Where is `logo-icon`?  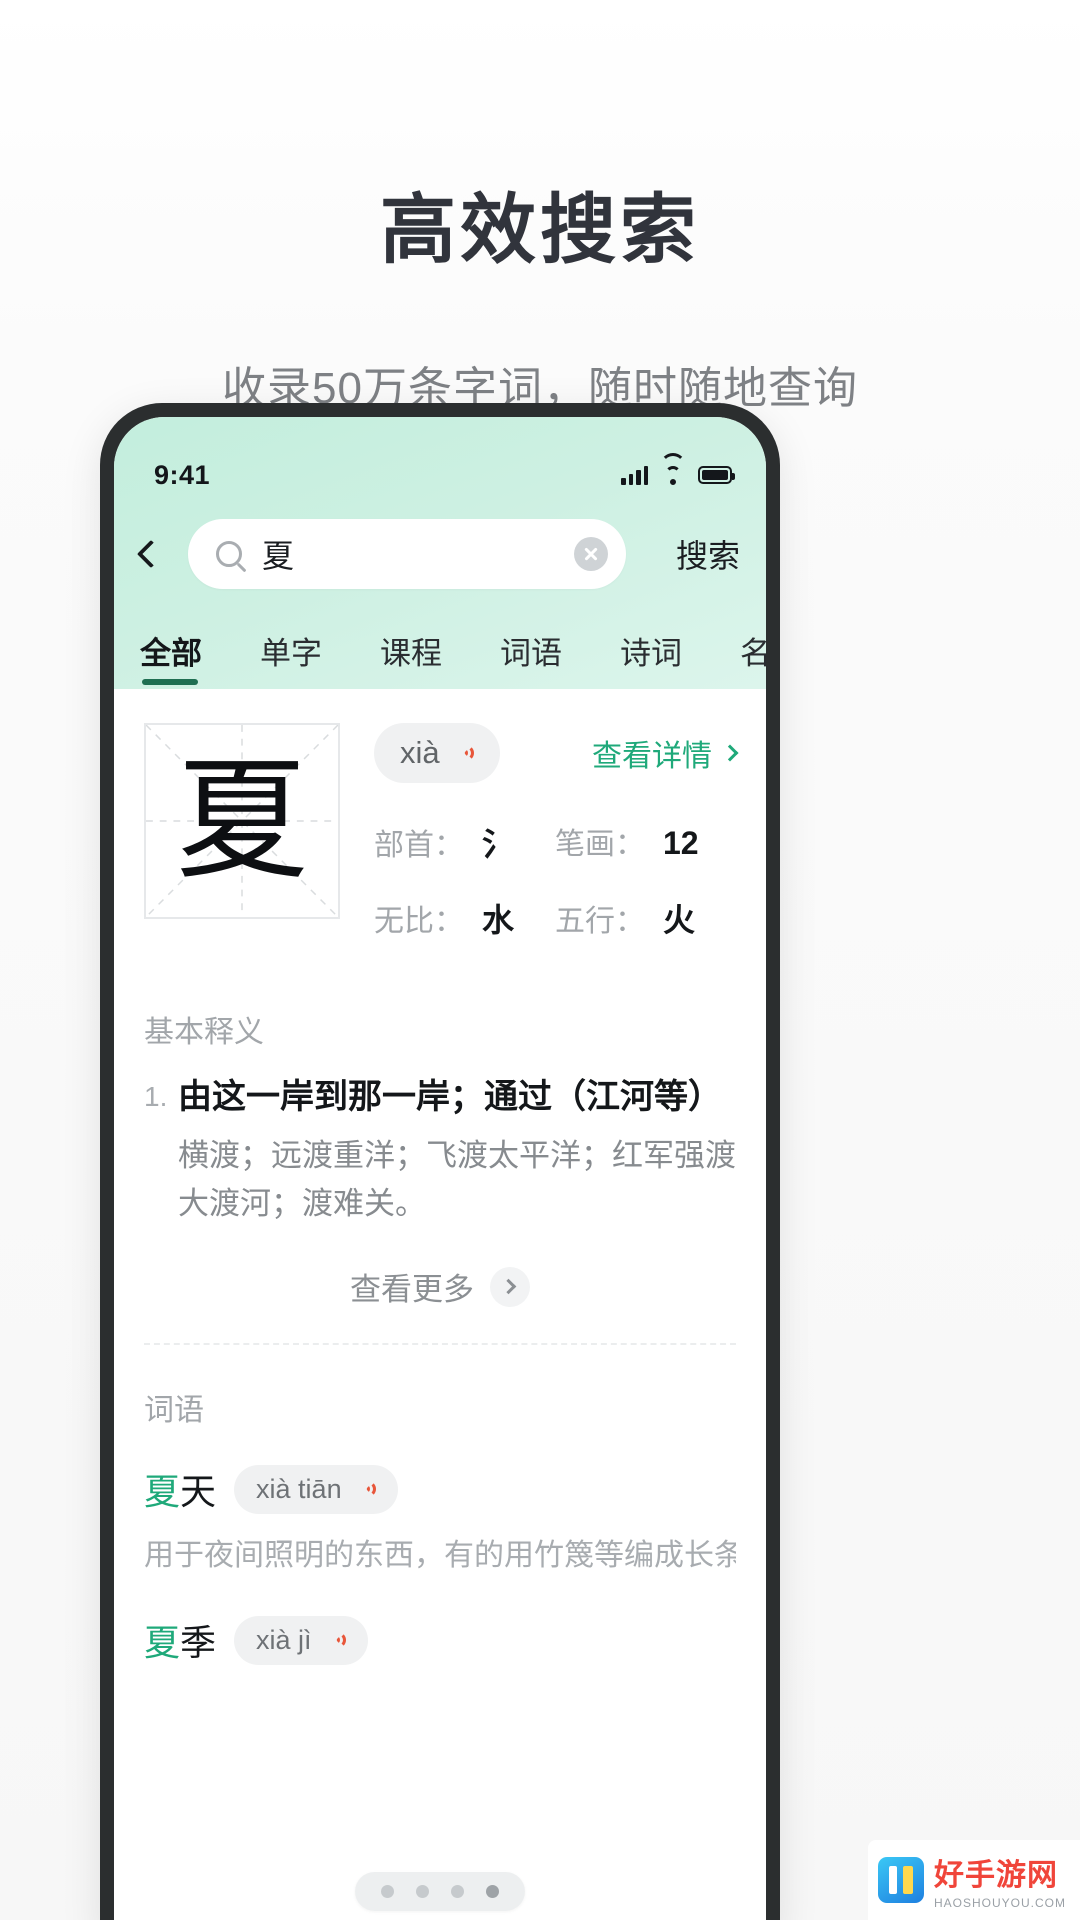 logo-icon is located at coordinates (900, 1880).